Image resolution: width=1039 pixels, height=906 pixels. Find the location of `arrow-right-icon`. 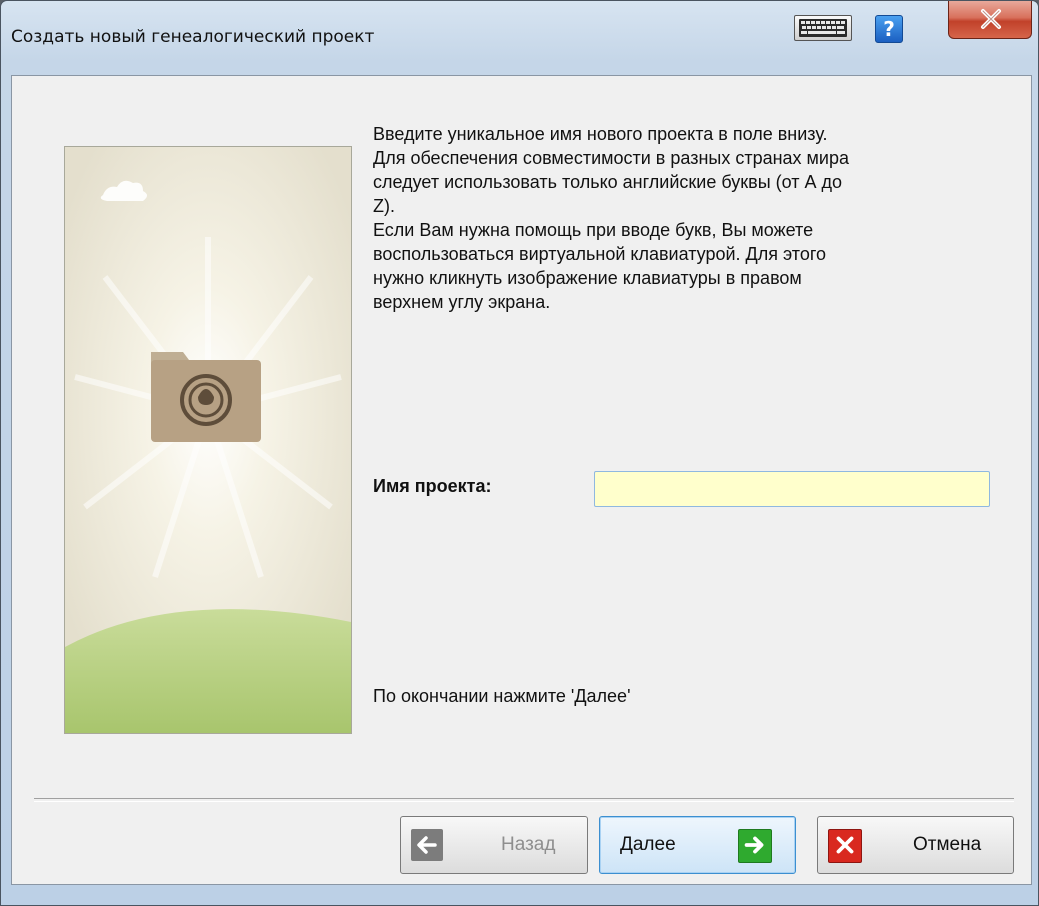

arrow-right-icon is located at coordinates (755, 846).